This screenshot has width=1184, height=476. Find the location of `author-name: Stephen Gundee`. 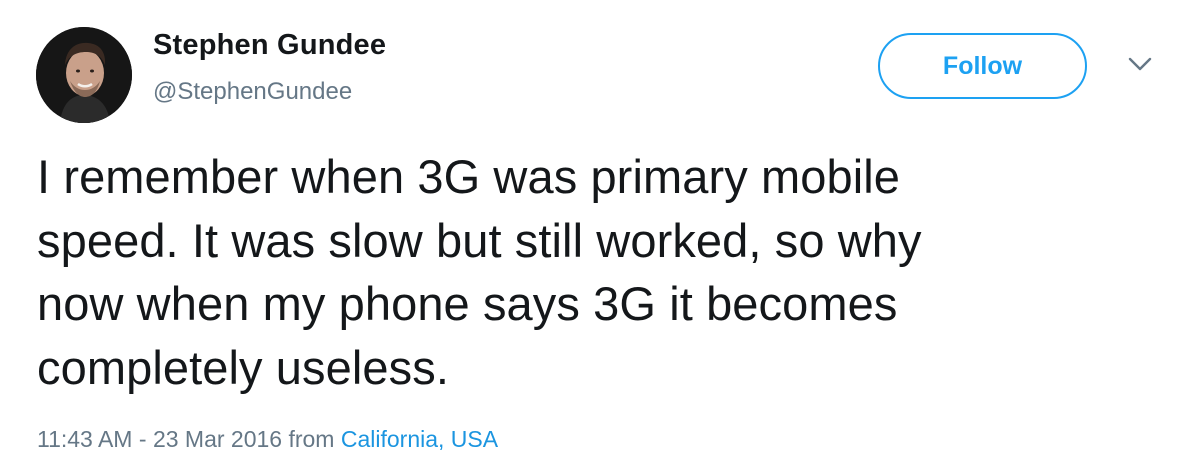

author-name: Stephen Gundee is located at coordinates (269, 45).